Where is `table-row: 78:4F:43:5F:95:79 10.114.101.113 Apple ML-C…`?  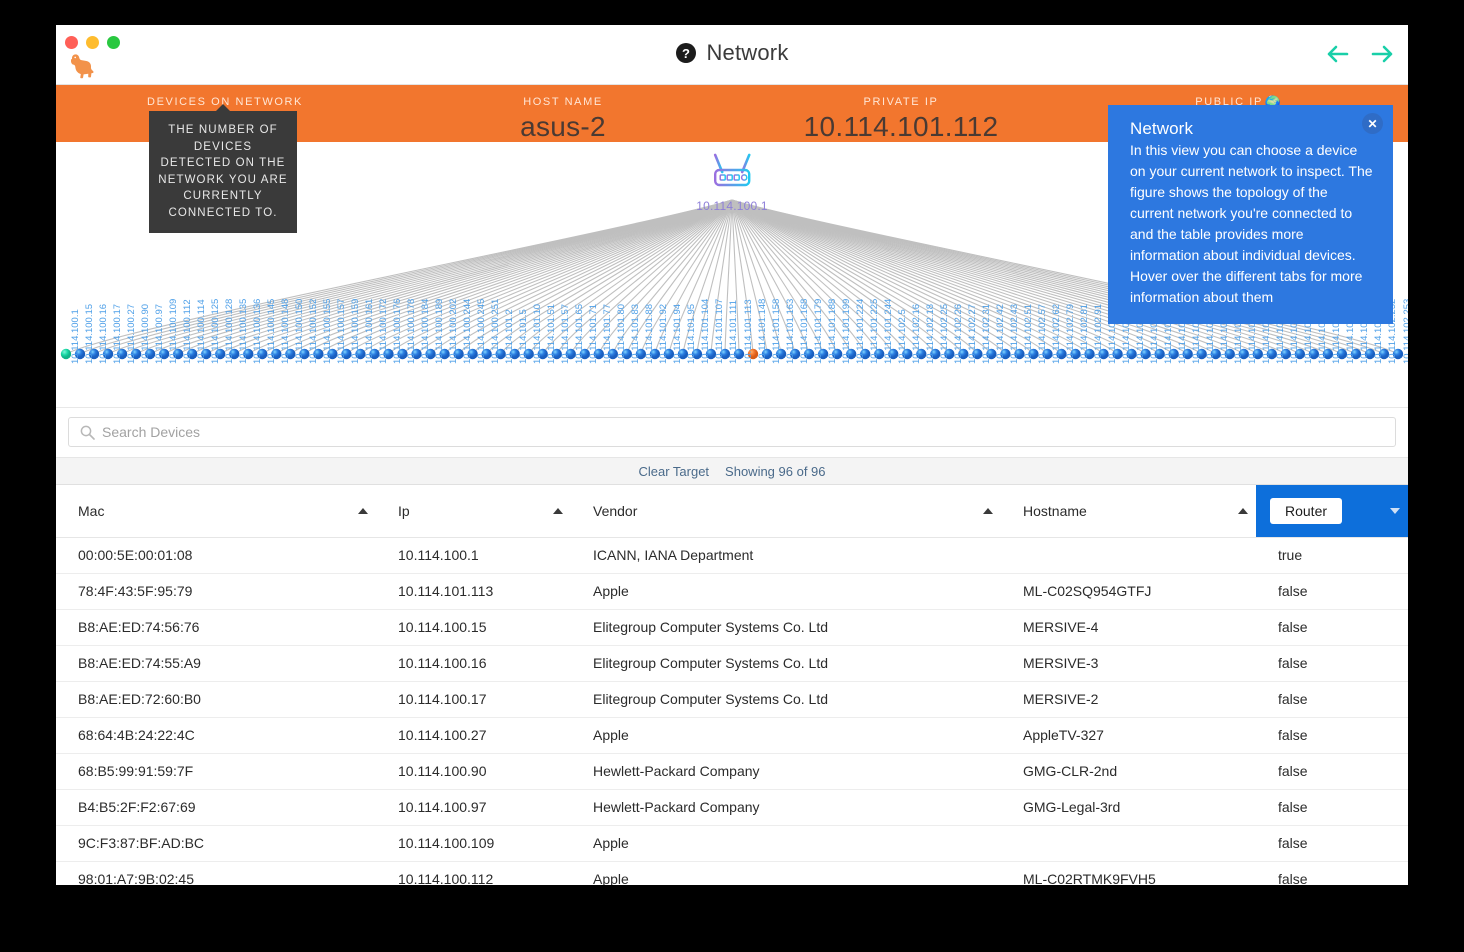 table-row: 78:4F:43:5F:95:79 10.114.101.113 Apple ML-C… is located at coordinates (732, 591).